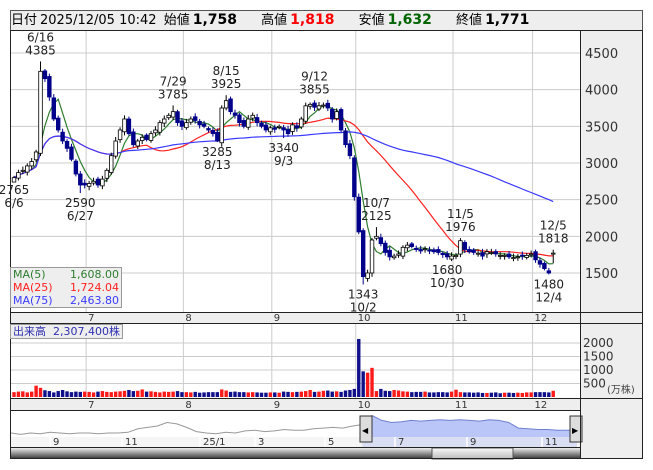 The height and width of the screenshot is (470, 653). Describe the element at coordinates (295, 442) in the screenshot. I see `navigator-label-strip` at that location.